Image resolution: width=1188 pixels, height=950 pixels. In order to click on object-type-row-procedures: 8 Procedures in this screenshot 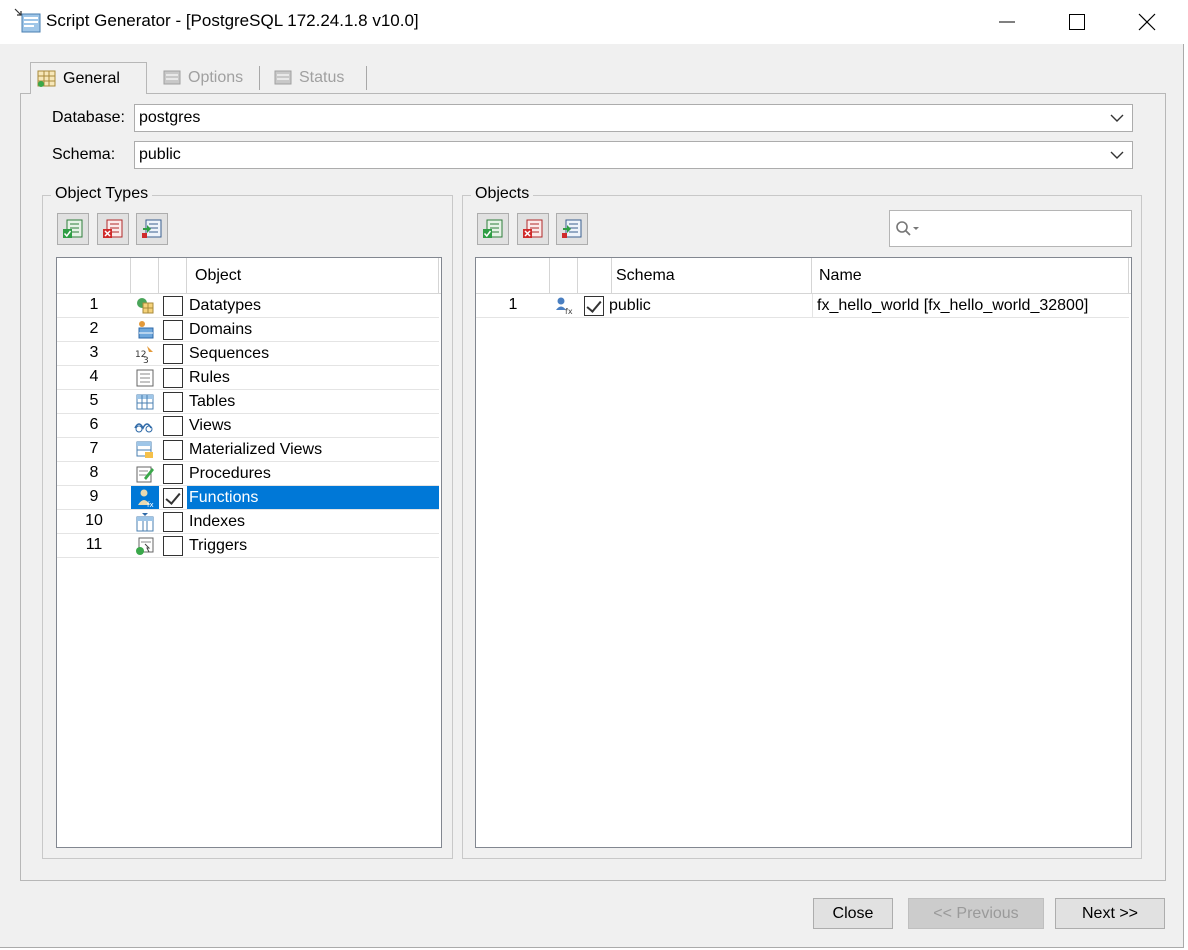, I will do `click(248, 474)`.